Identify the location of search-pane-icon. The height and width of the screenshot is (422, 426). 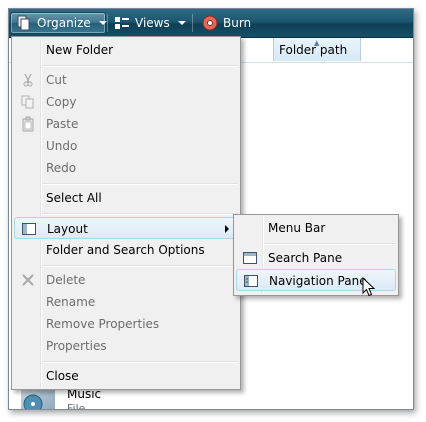
(250, 258).